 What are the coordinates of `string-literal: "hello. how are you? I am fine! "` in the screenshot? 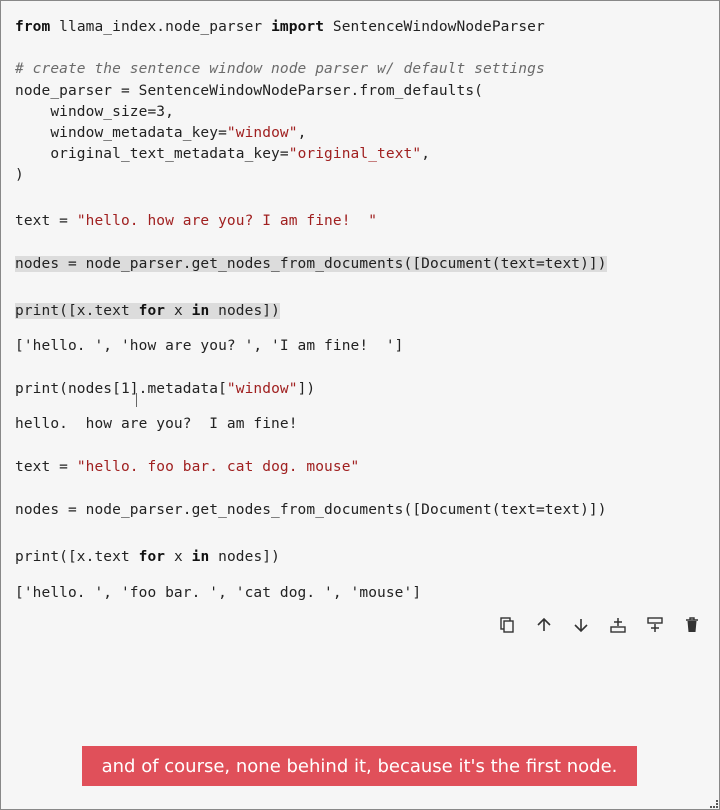 It's located at (227, 221).